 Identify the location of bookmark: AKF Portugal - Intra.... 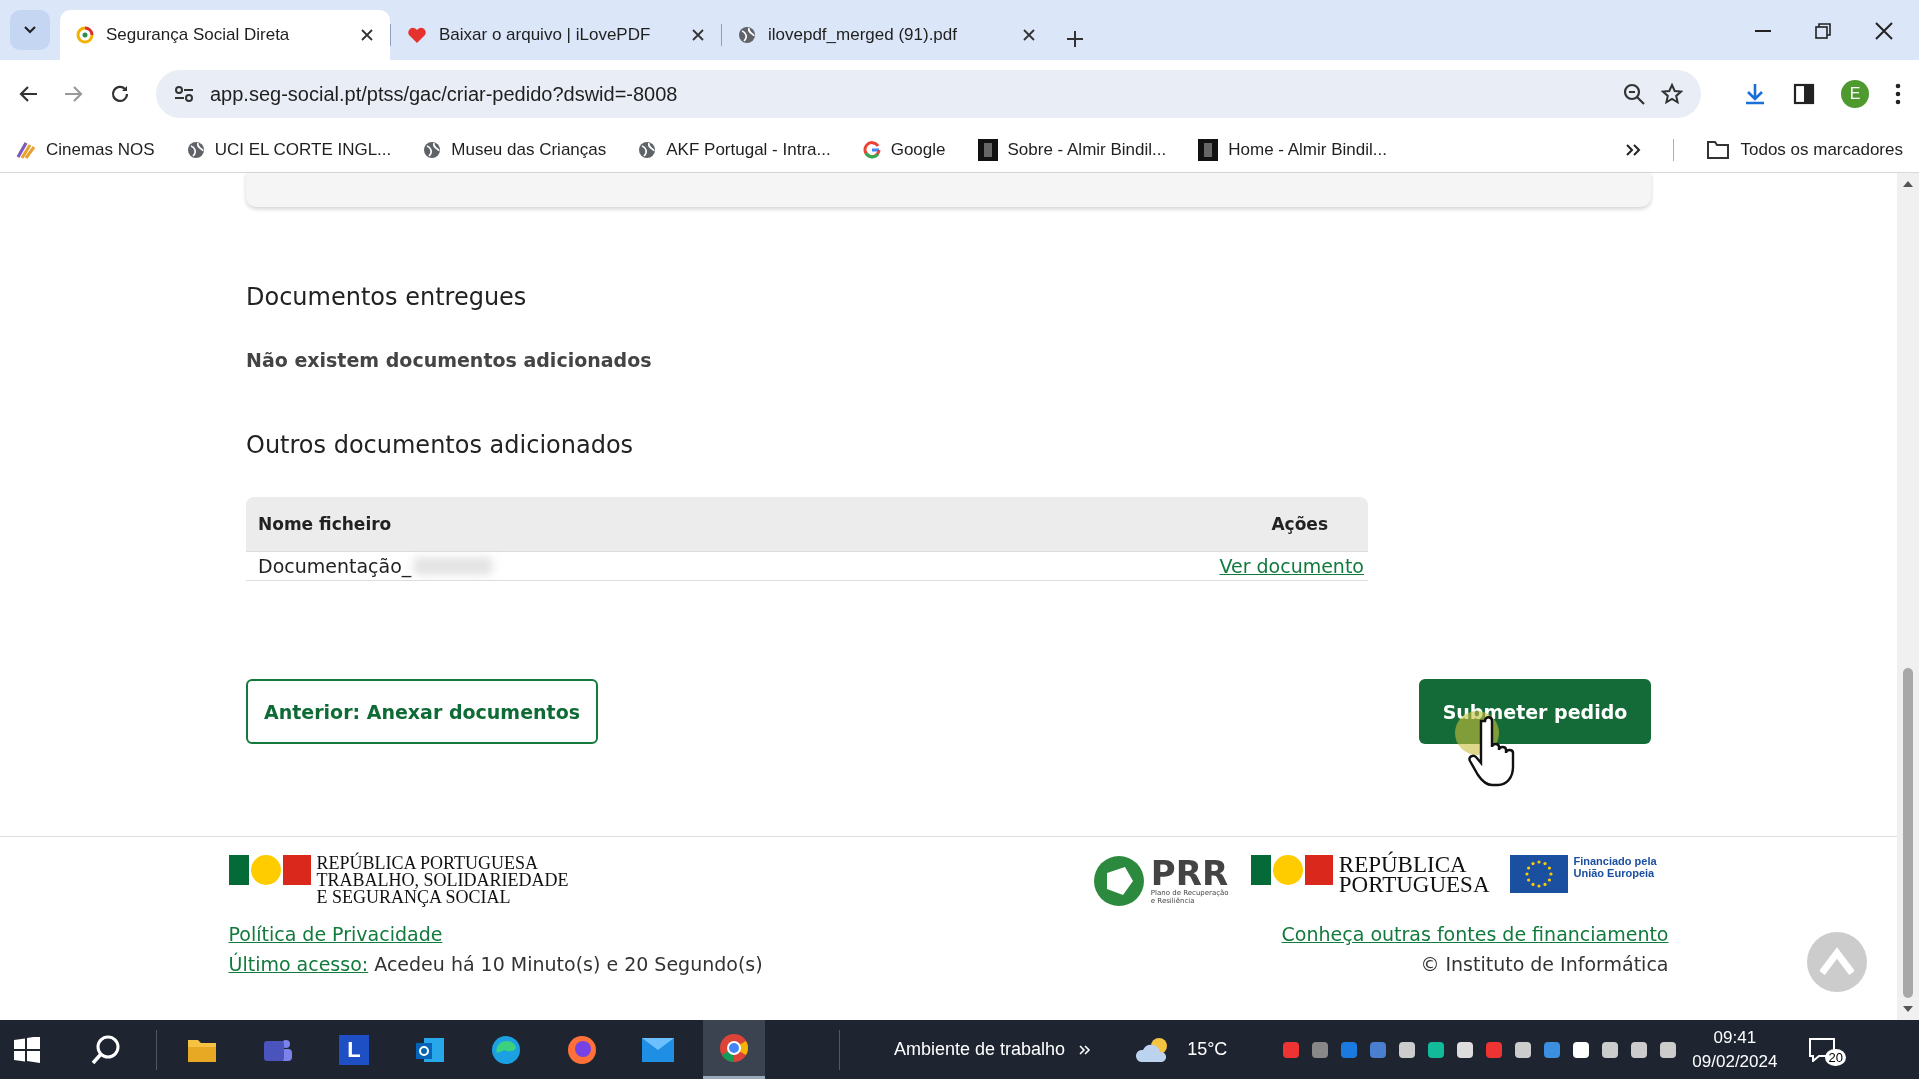
(734, 150).